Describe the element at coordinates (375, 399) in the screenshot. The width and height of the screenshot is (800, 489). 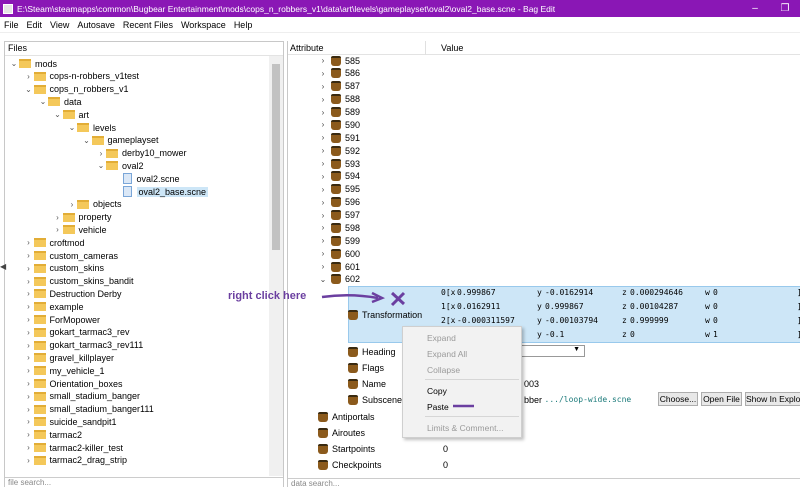
I see `subscene-row: Subscene` at that location.